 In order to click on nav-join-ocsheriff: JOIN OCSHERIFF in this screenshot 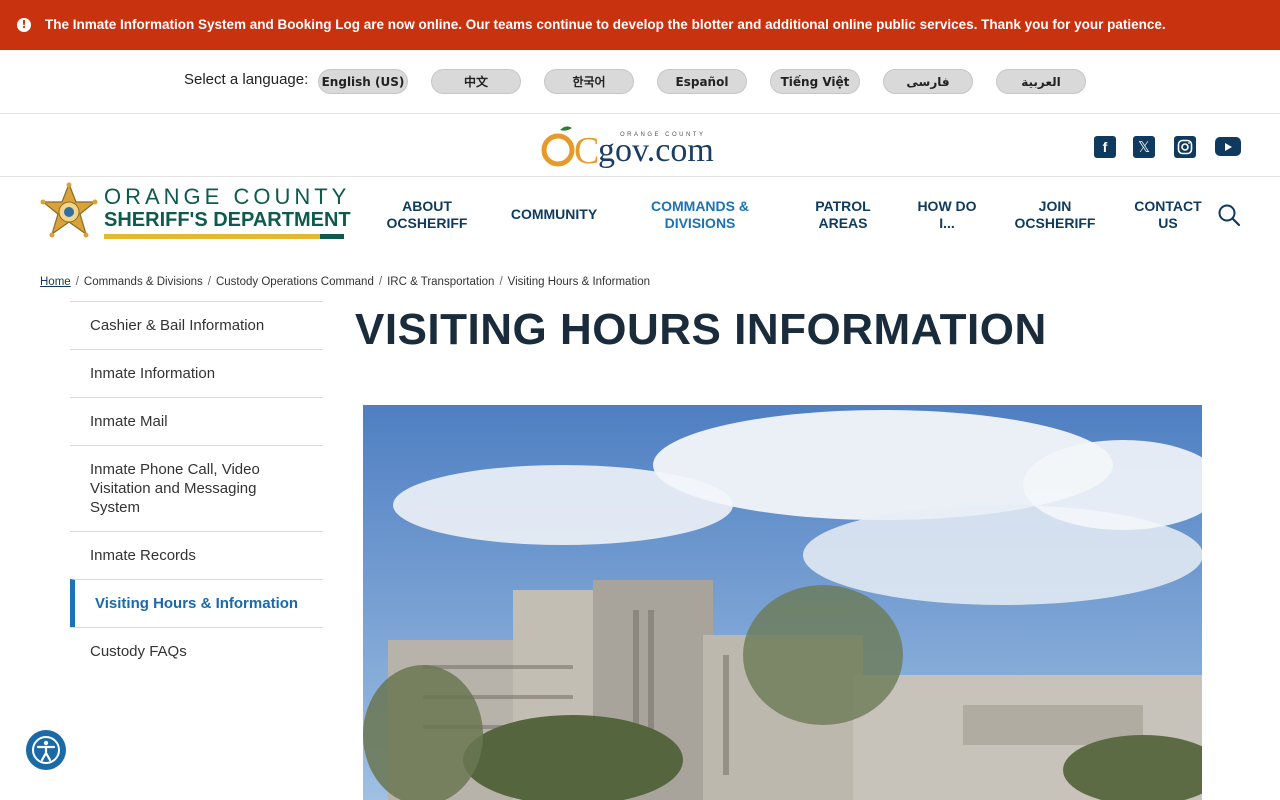, I will do `click(1055, 215)`.